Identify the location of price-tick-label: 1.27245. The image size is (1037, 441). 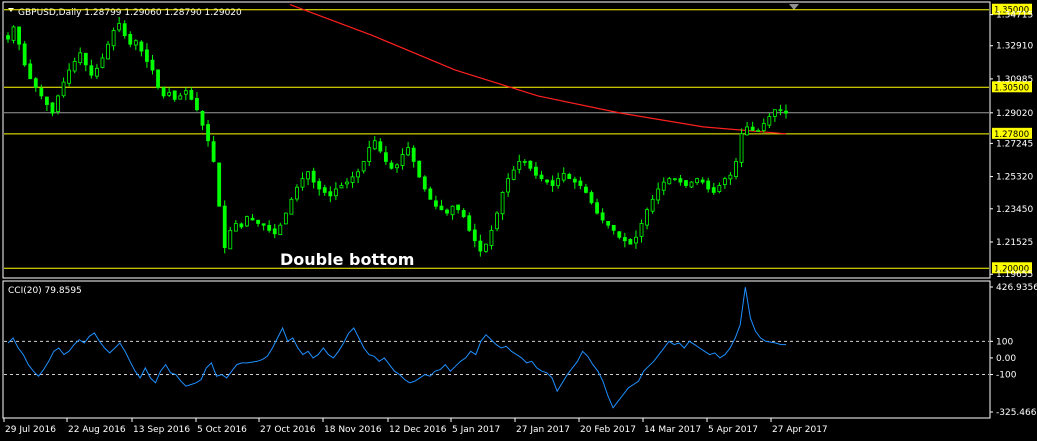
(1014, 144).